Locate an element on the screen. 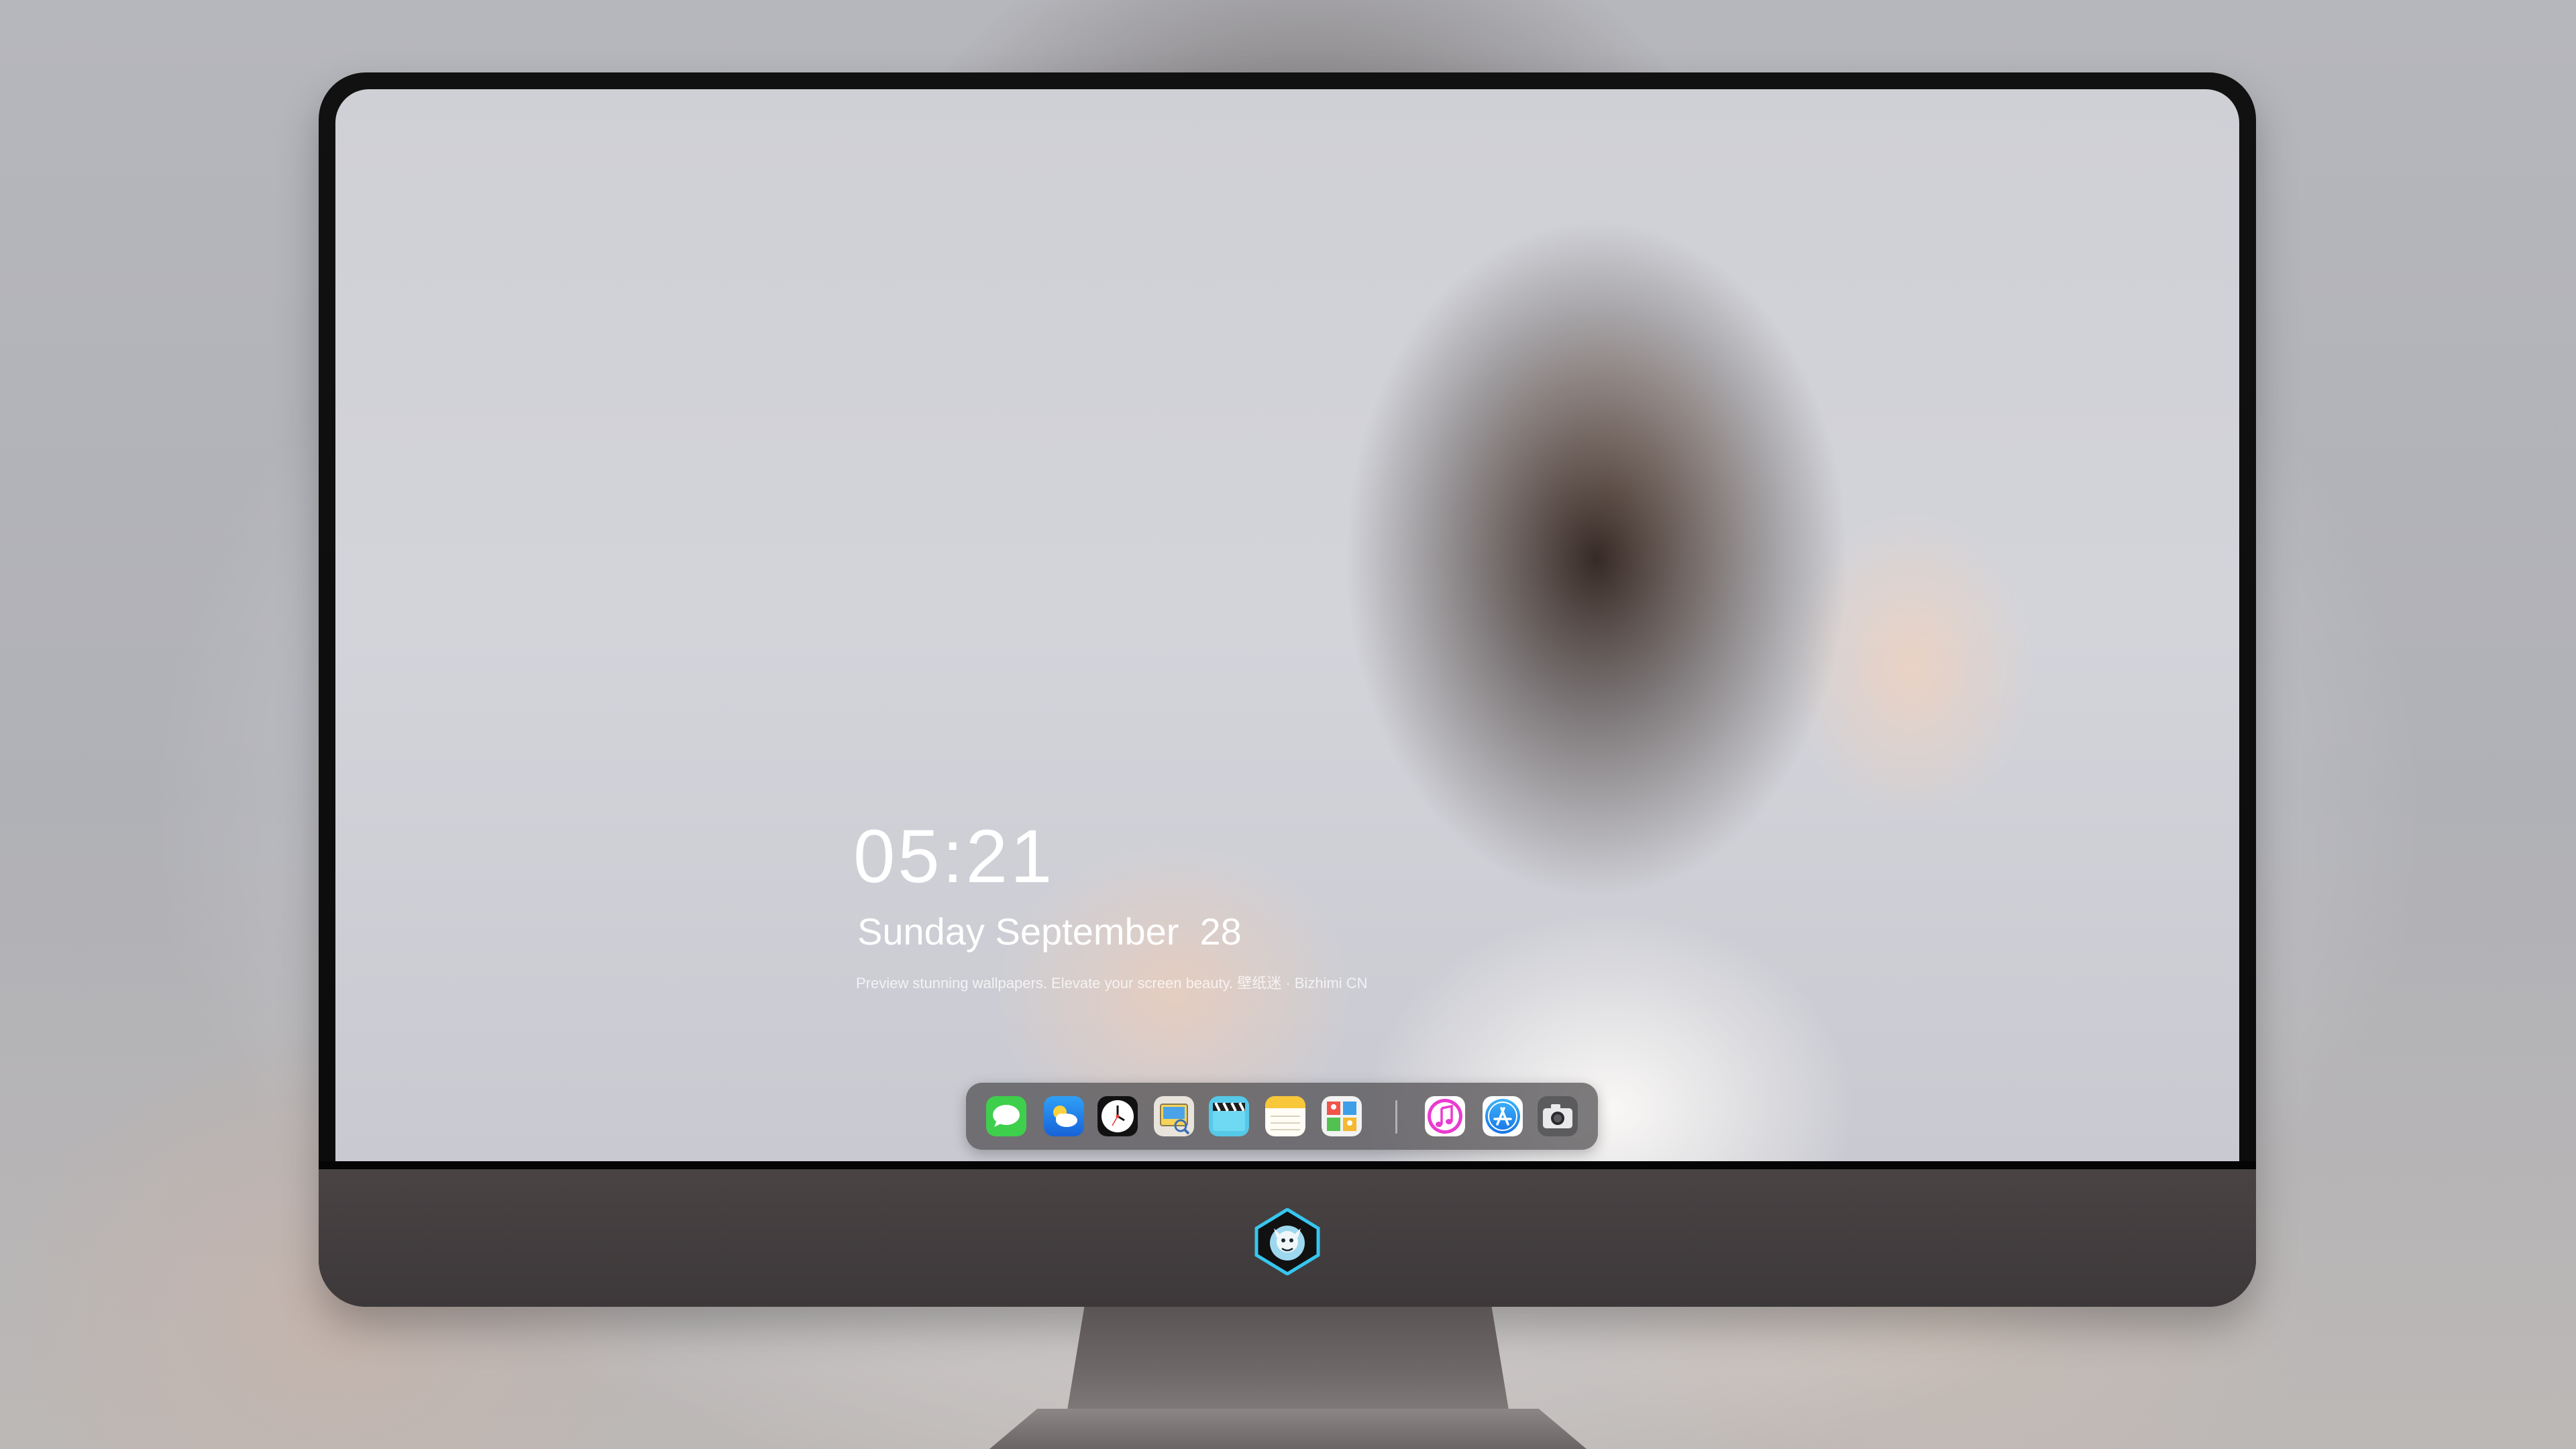  dock-camera is located at coordinates (1558, 1116).